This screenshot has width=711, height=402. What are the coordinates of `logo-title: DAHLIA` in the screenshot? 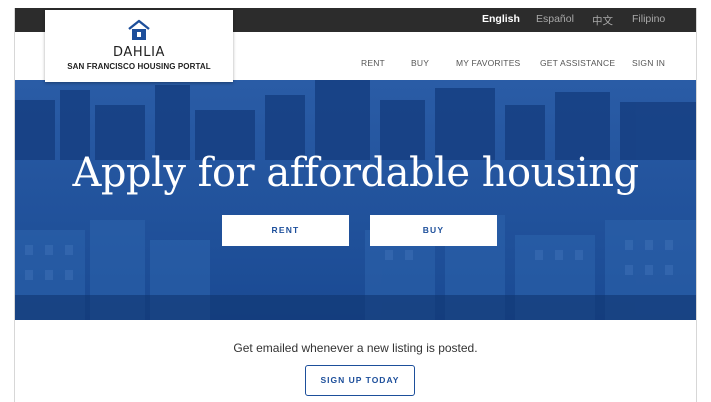 It's located at (139, 52).